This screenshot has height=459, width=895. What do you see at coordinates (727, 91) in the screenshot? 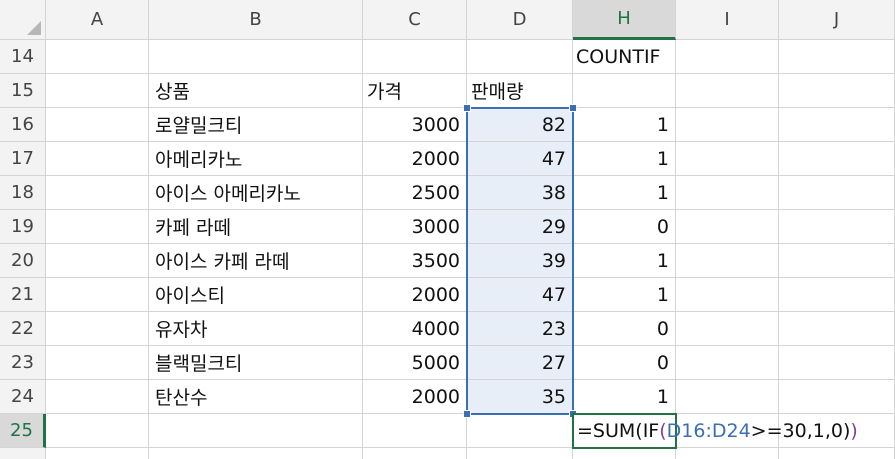
I see `cell-i15` at bounding box center [727, 91].